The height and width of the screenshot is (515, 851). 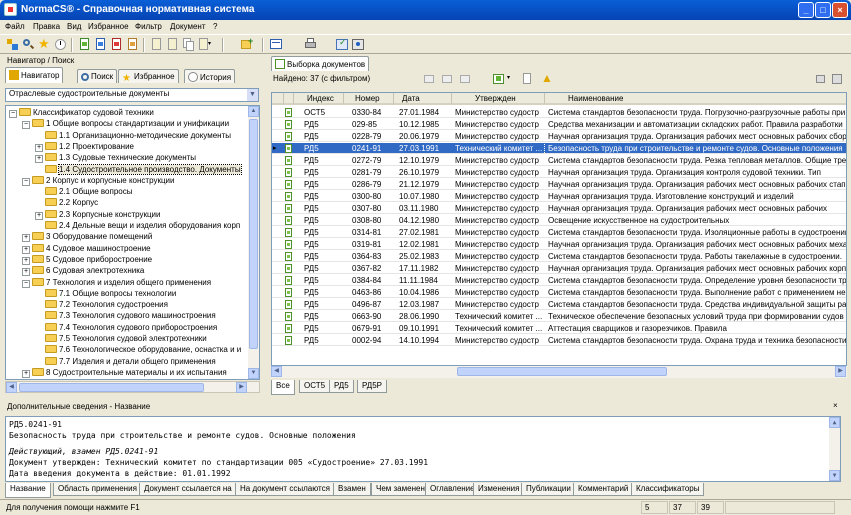 What do you see at coordinates (834, 449) in the screenshot?
I see `info-vertical-scrollbar: ▲ ▼` at bounding box center [834, 449].